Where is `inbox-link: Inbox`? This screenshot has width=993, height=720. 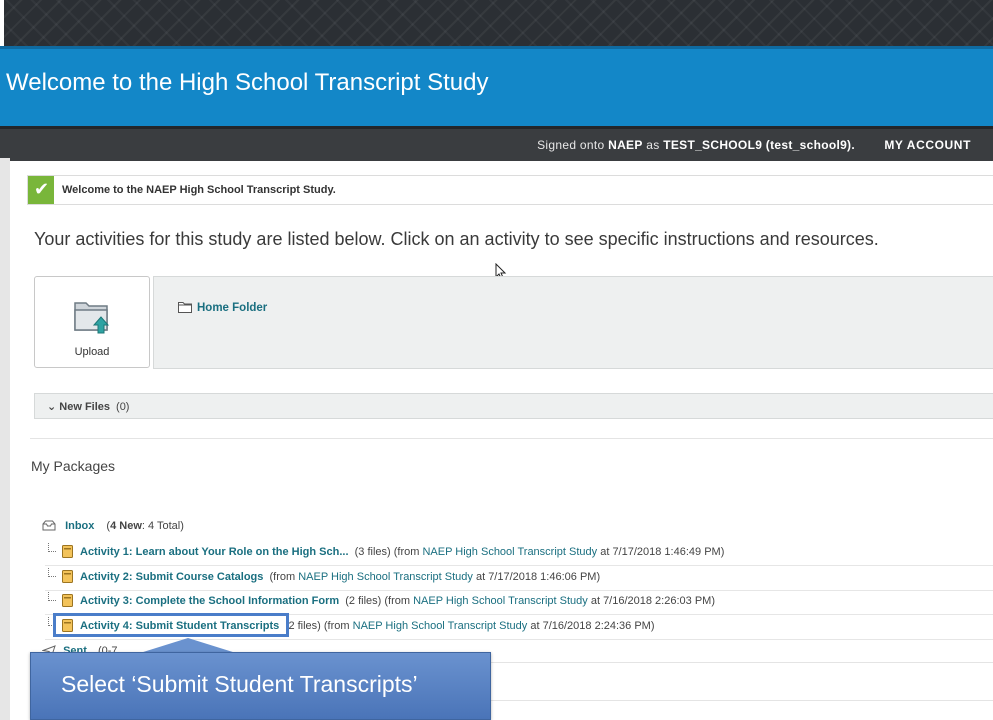
inbox-link: Inbox is located at coordinates (79, 526).